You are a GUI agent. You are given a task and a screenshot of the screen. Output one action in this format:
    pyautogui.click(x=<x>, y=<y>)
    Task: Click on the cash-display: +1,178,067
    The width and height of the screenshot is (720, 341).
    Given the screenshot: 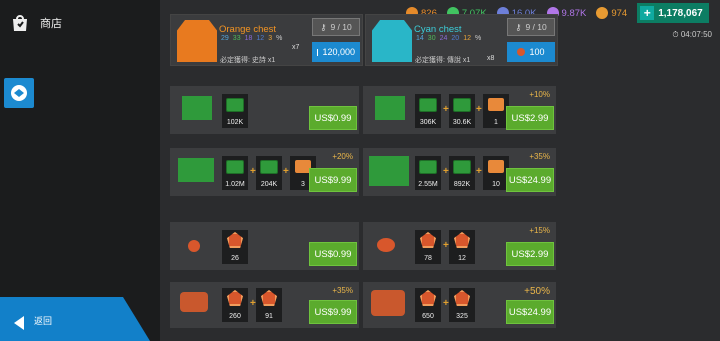 What is the action you would take?
    pyautogui.click(x=673, y=13)
    